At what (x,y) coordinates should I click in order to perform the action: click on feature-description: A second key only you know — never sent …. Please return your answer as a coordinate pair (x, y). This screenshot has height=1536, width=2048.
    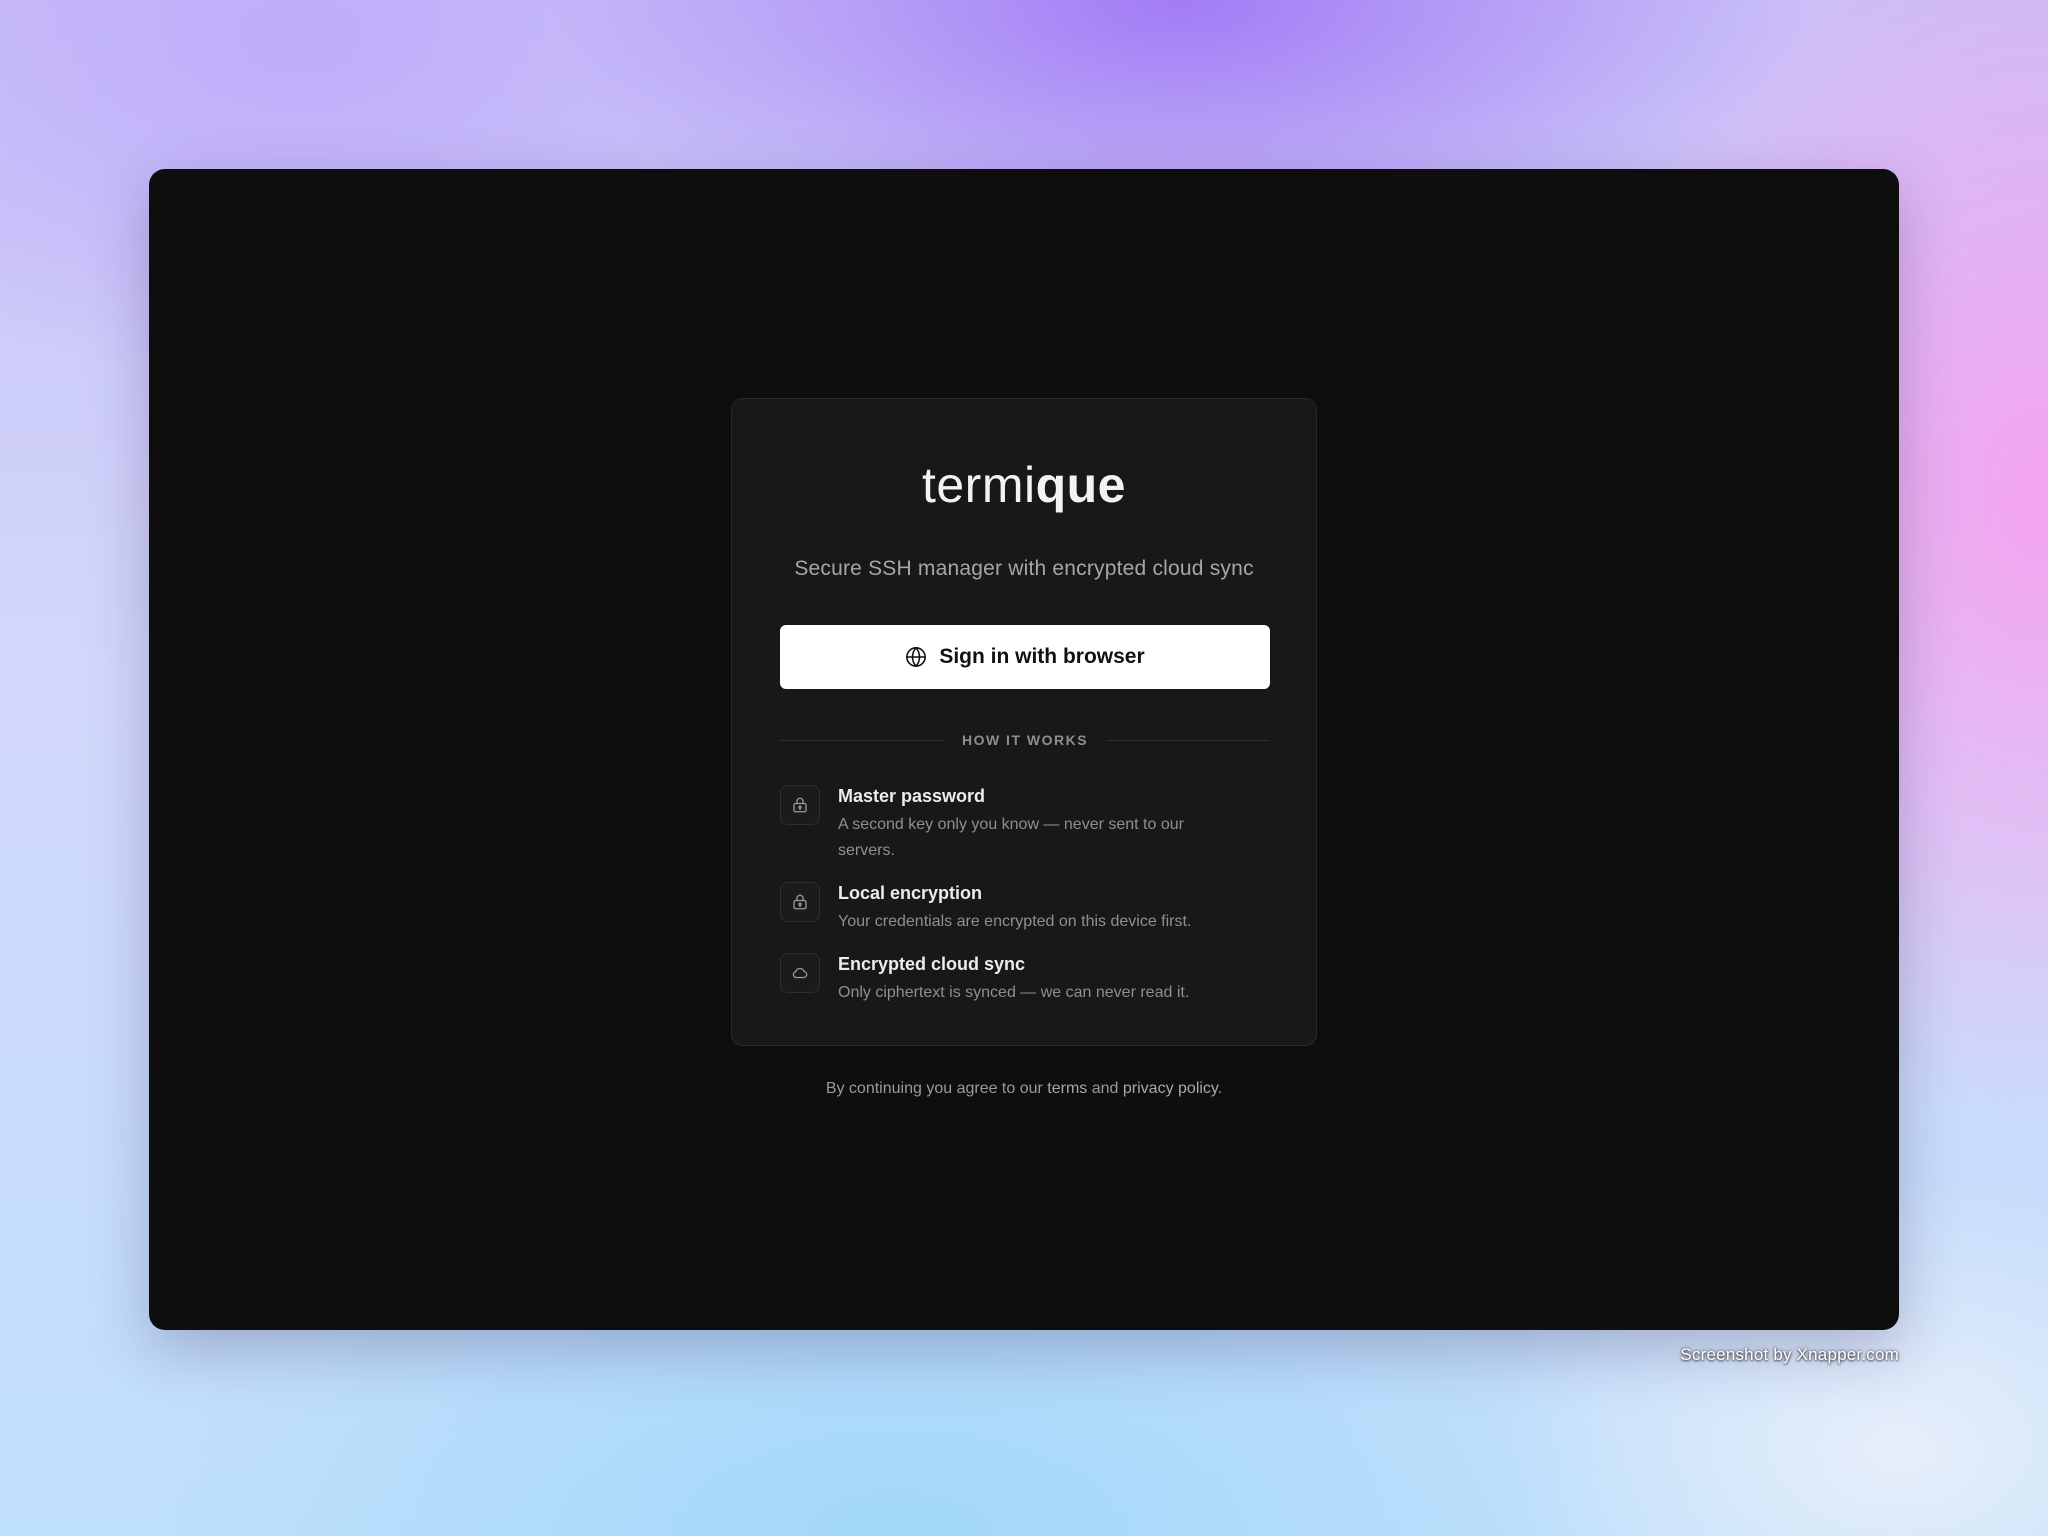
    Looking at the image, I should click on (1011, 837).